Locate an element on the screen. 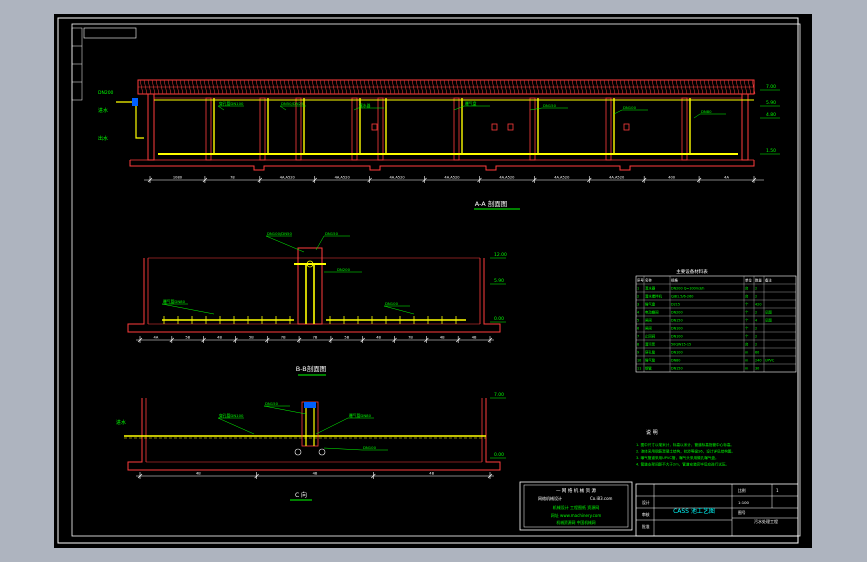  bb-callout: DN150 is located at coordinates (332, 233).